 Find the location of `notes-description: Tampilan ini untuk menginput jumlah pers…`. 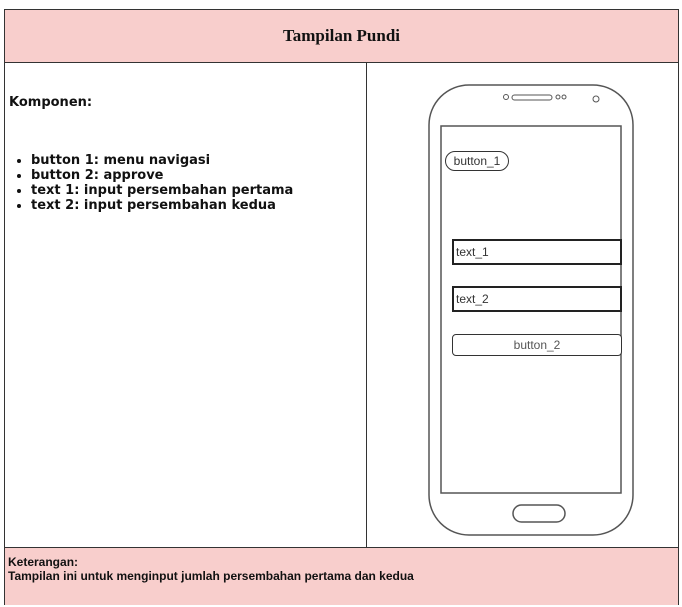

notes-description: Tampilan ini untuk menginput jumlah pers… is located at coordinates (211, 576).